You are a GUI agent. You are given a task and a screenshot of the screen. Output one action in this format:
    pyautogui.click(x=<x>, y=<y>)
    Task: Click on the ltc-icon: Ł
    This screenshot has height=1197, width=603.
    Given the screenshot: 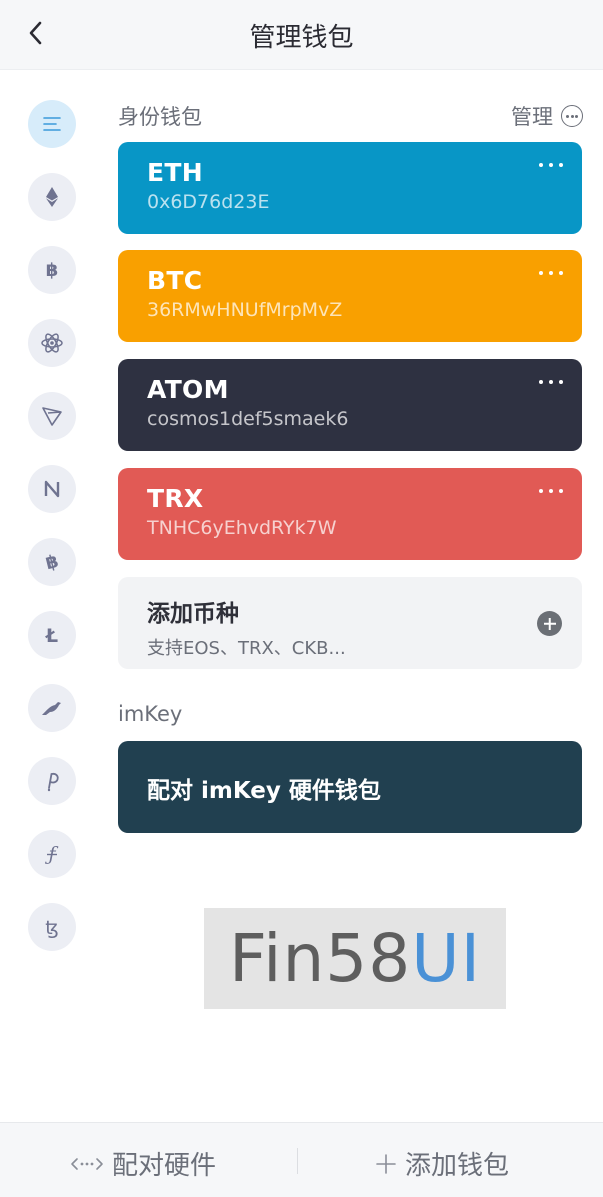 What is the action you would take?
    pyautogui.click(x=51, y=636)
    